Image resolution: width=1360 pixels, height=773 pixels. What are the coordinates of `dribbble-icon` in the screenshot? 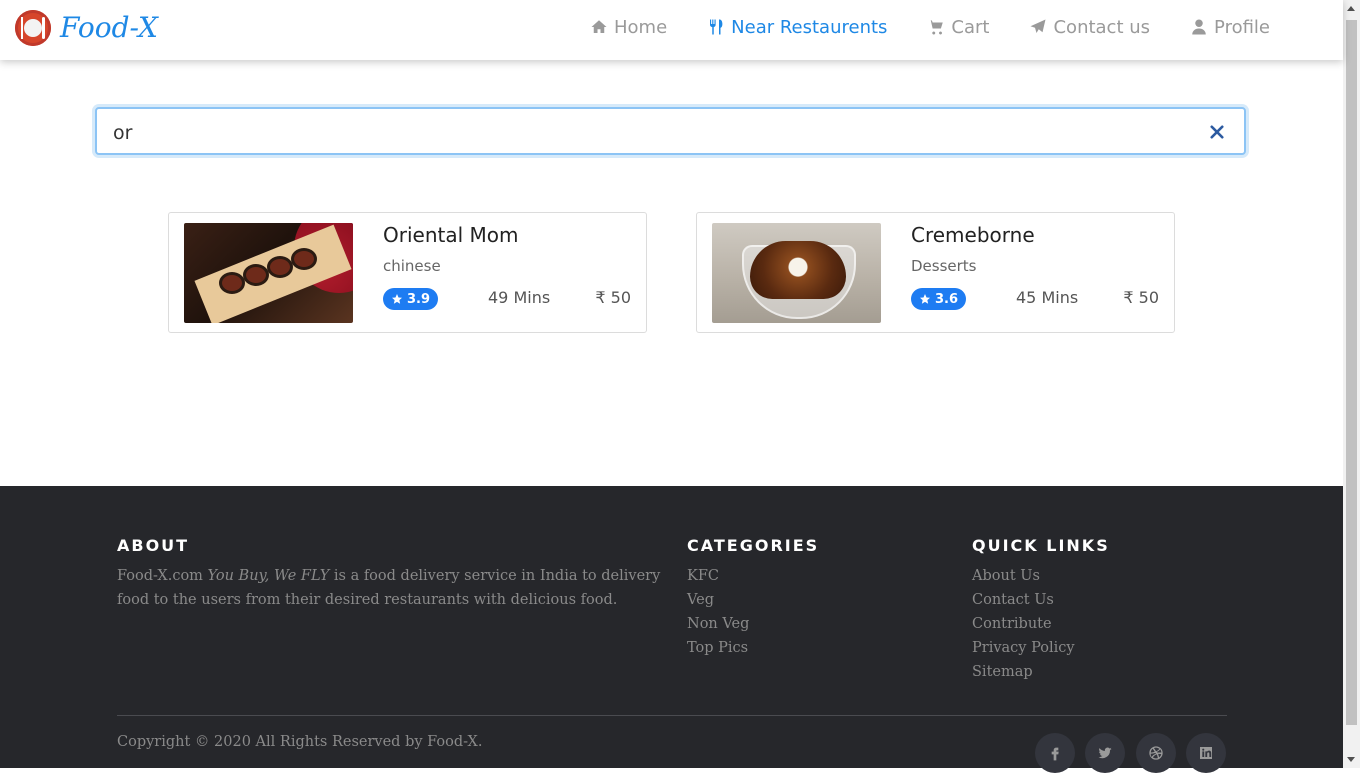 It's located at (1156, 753).